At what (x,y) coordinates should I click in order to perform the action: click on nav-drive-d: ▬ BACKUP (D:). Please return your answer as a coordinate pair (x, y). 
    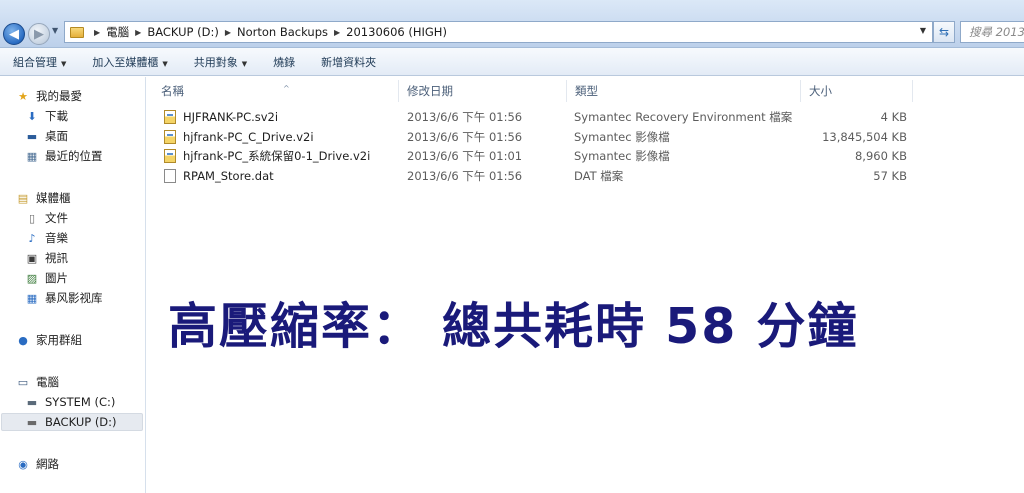
    Looking at the image, I should click on (72, 422).